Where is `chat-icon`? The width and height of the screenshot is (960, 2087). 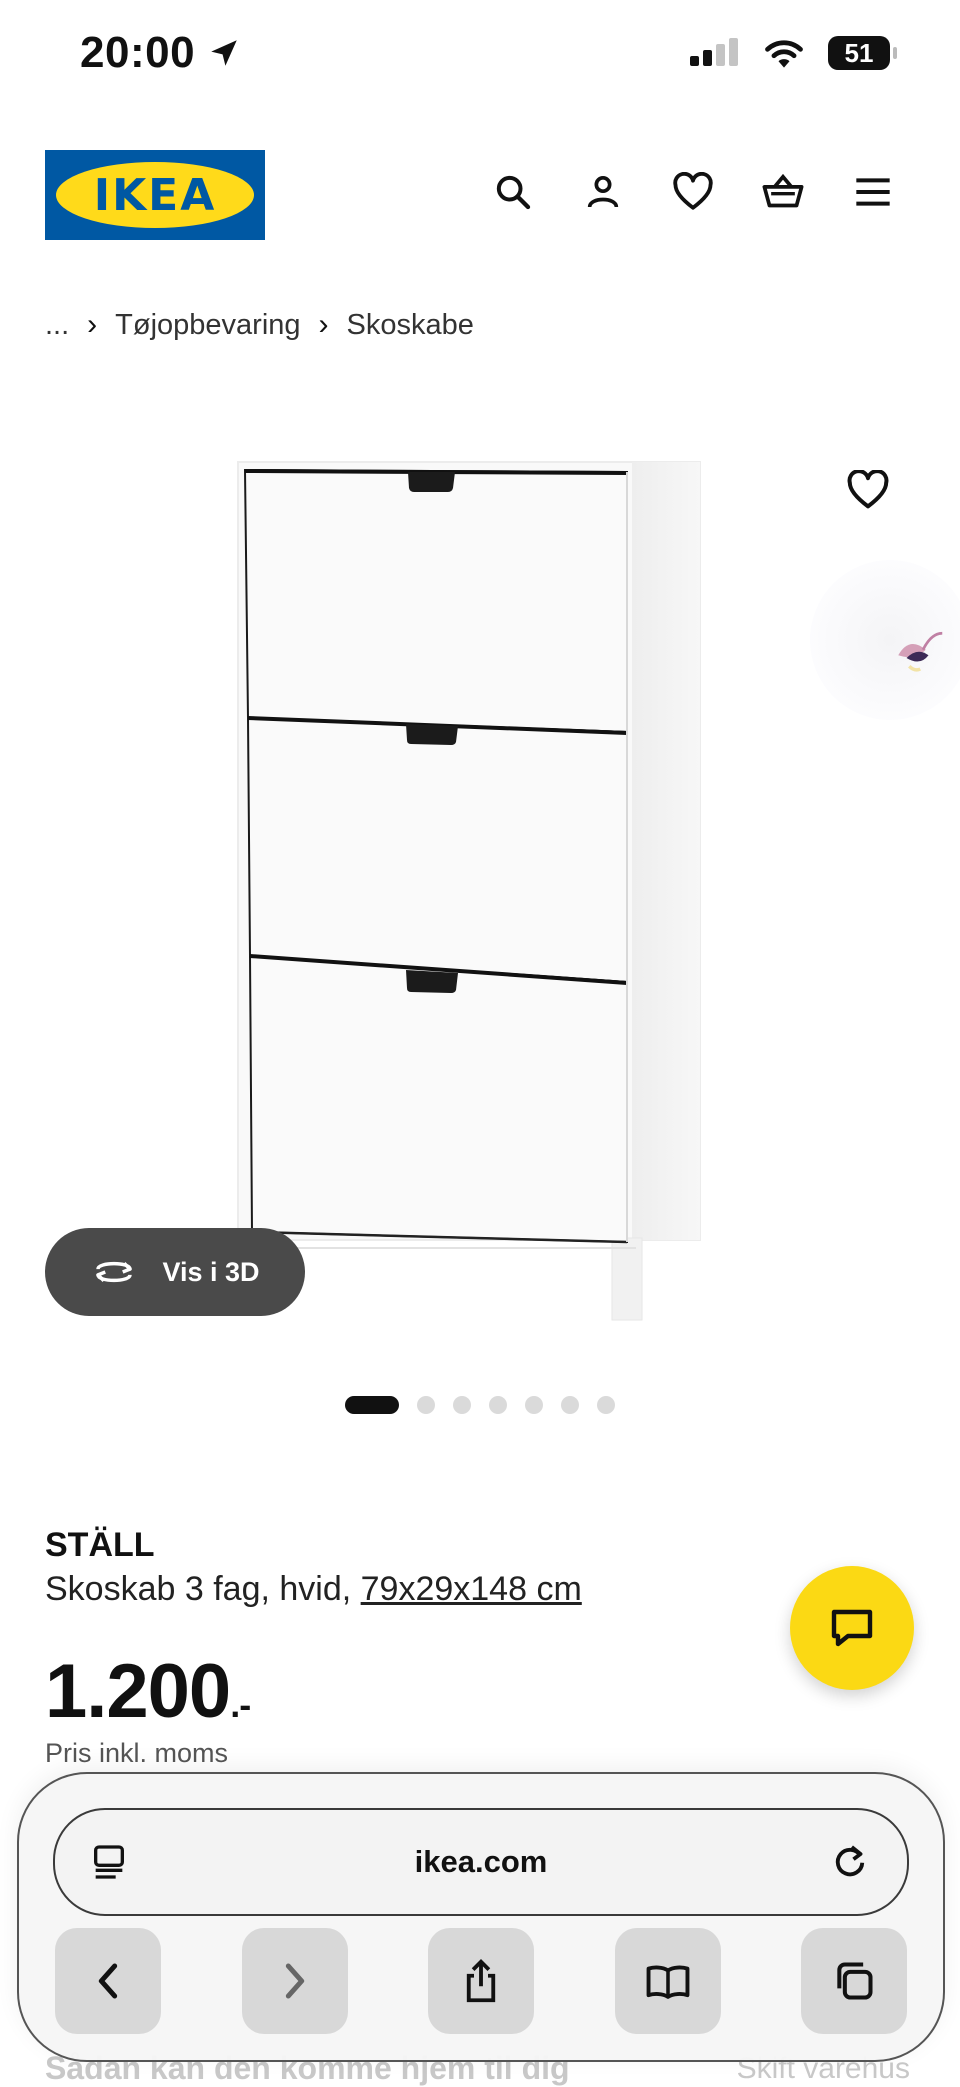 chat-icon is located at coordinates (852, 1628).